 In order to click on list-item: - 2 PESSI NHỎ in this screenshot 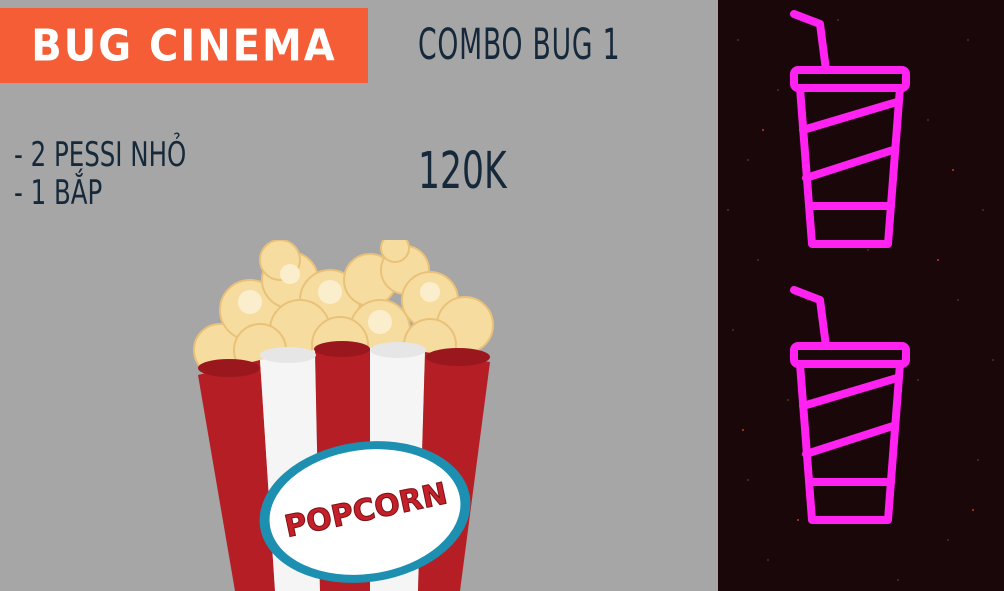, I will do `click(100, 155)`.